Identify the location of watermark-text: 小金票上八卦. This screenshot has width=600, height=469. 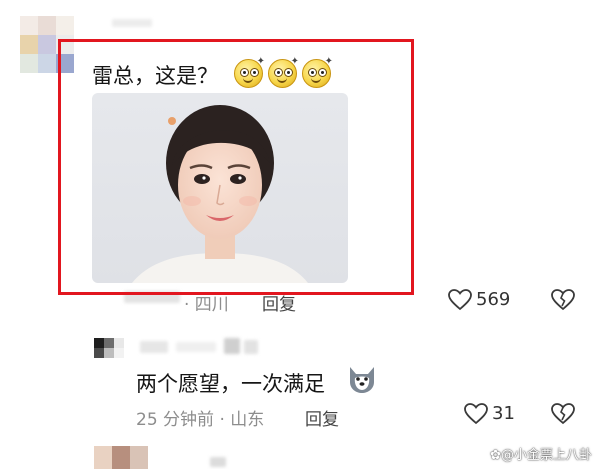
(552, 455).